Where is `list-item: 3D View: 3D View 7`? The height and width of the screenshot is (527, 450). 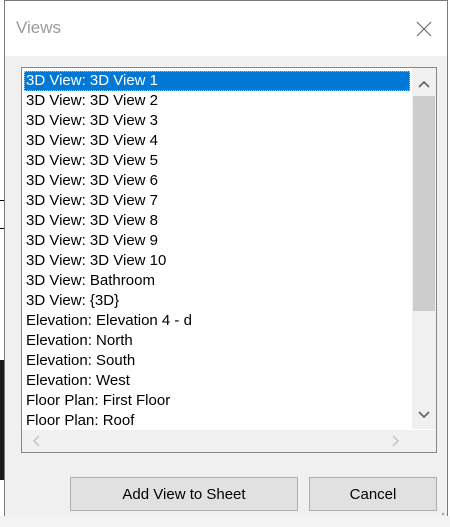
list-item: 3D View: 3D View 7 is located at coordinates (217, 201).